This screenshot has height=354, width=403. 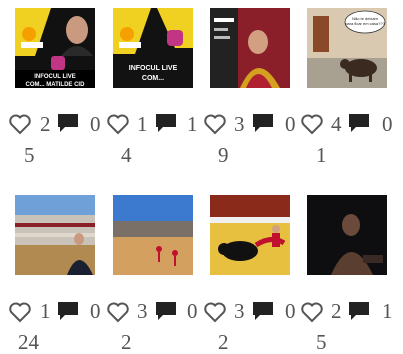 What do you see at coordinates (321, 342) in the screenshot?
I see `post-8-second-line: 5` at bounding box center [321, 342].